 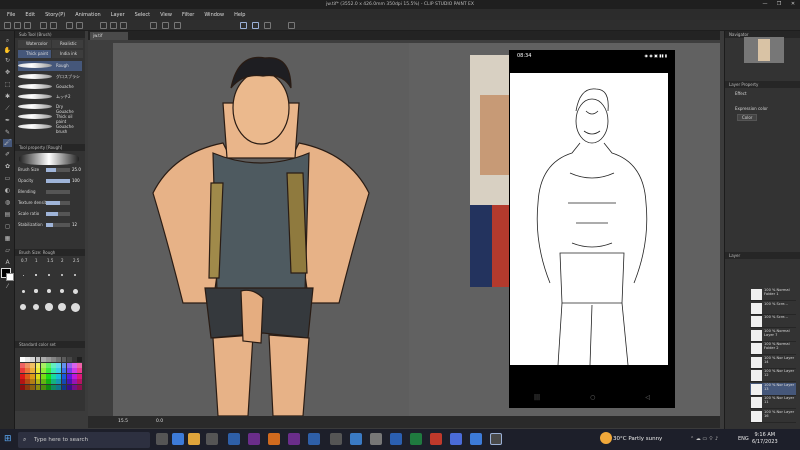 What do you see at coordinates (747, 117) in the screenshot?
I see `expression-color-dropdown: Color` at bounding box center [747, 117].